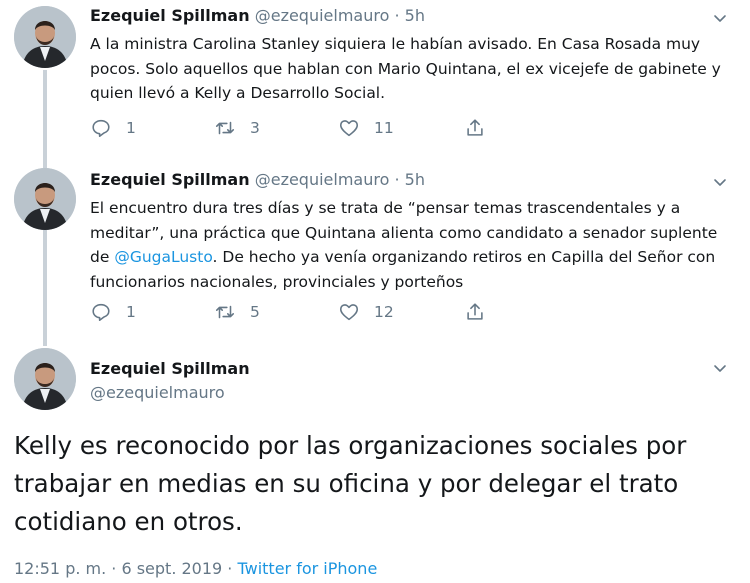 This screenshot has width=750, height=583. I want to click on retweet-button: 5, so click(237, 312).